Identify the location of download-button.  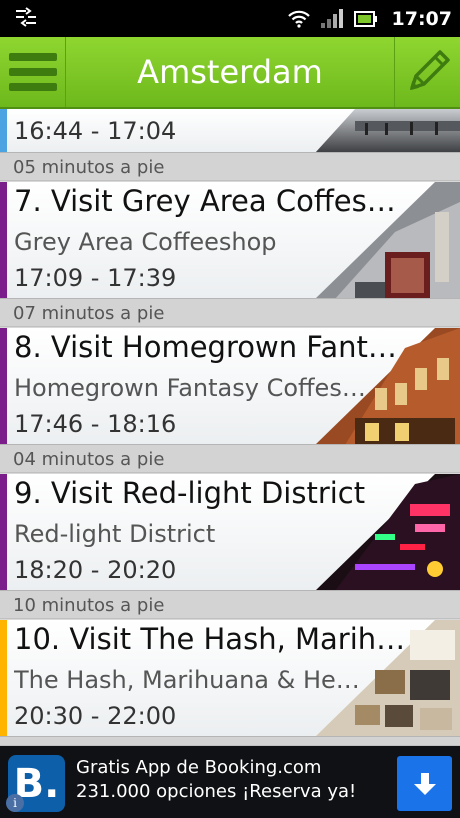
(424, 783).